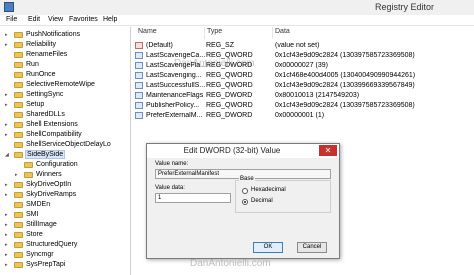  What do you see at coordinates (83, 19) in the screenshot?
I see `menu-favorites: Favorites` at bounding box center [83, 19].